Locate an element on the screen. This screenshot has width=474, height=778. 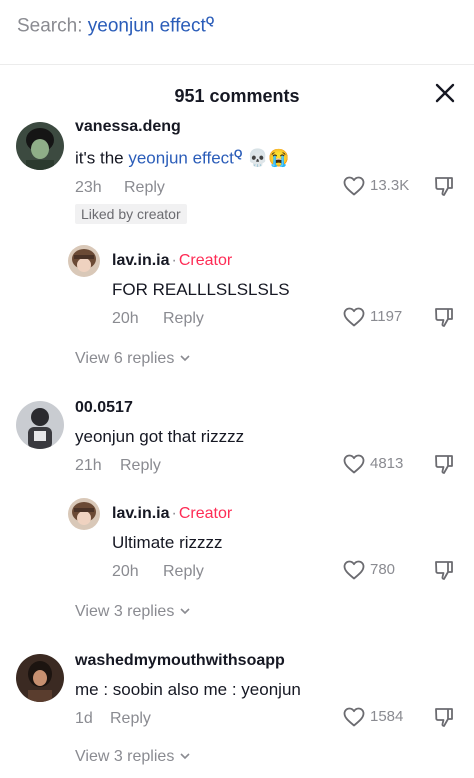
like-count: 1197 is located at coordinates (386, 316).